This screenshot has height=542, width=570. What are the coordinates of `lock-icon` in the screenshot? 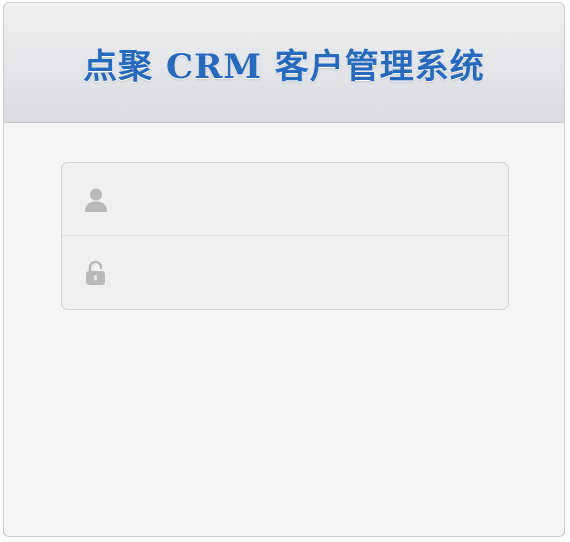 It's located at (96, 273).